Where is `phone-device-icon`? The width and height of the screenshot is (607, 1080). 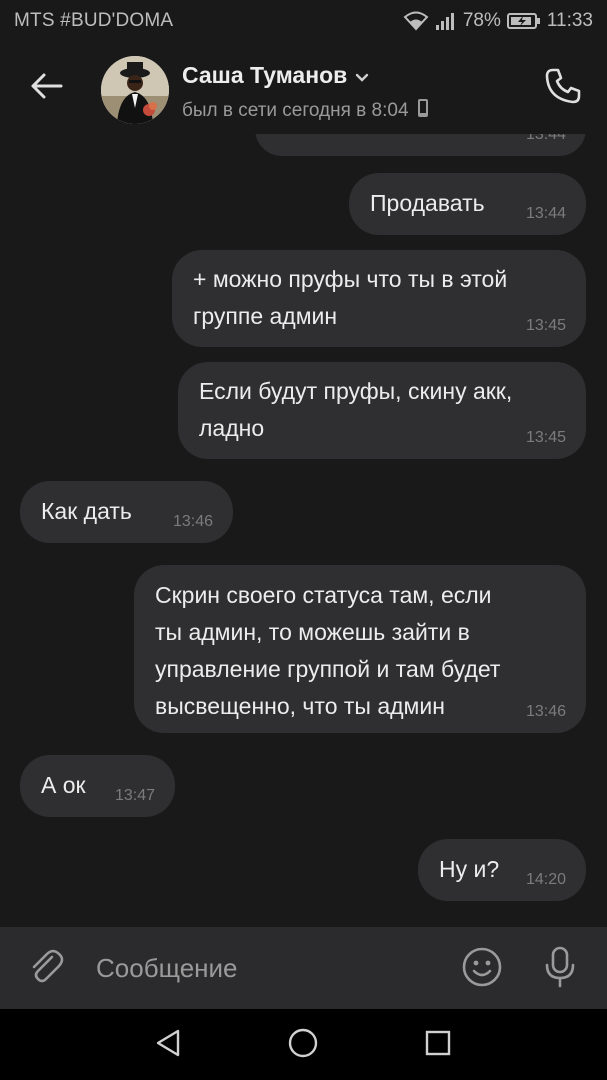 phone-device-icon is located at coordinates (423, 111).